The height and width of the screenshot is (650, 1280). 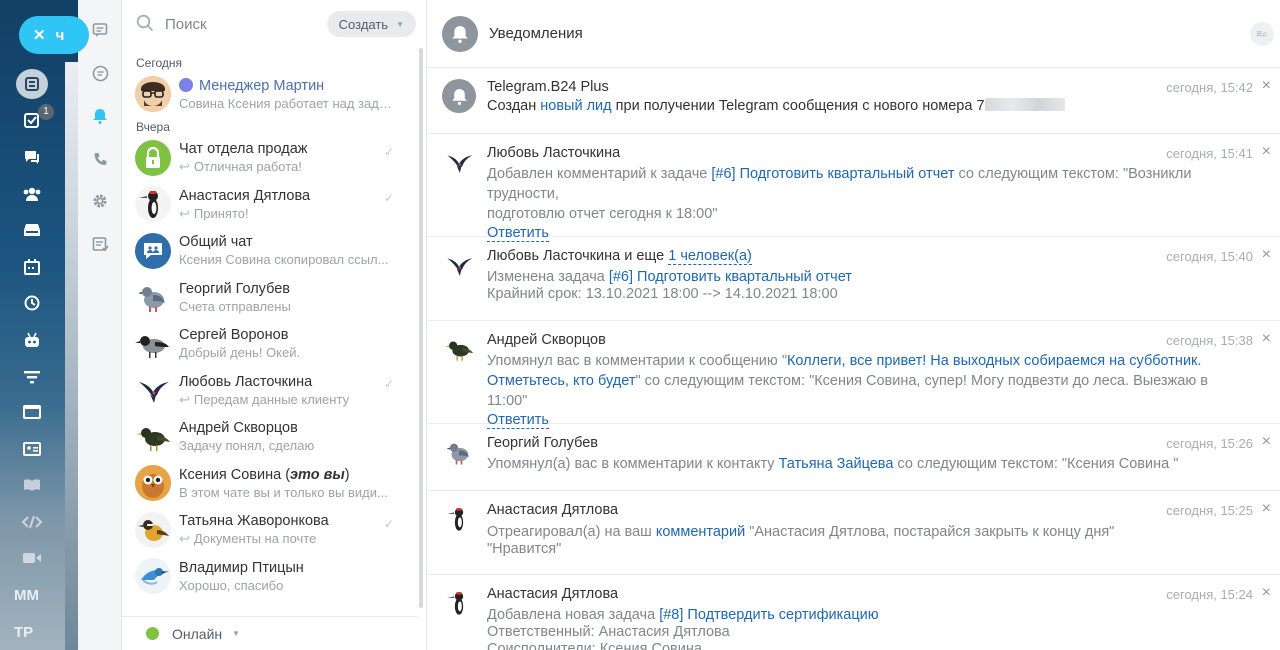 What do you see at coordinates (71, 356) in the screenshot?
I see `rail-background-strip` at bounding box center [71, 356].